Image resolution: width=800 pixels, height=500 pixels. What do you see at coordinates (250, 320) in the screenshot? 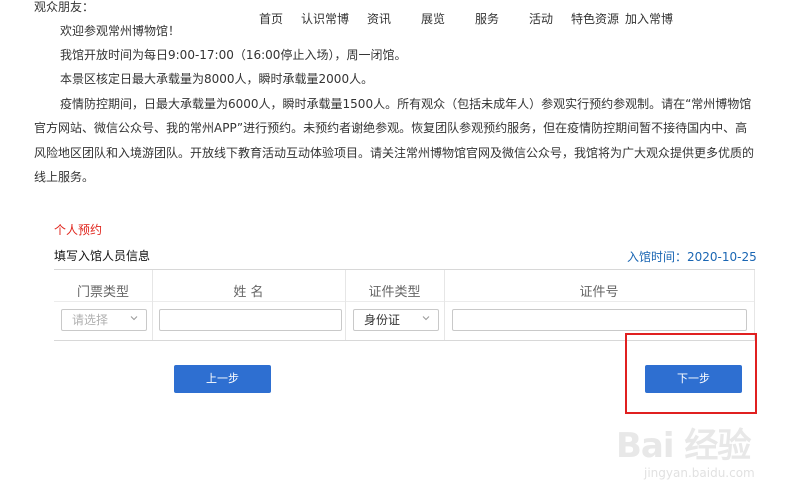
I see `name-input` at bounding box center [250, 320].